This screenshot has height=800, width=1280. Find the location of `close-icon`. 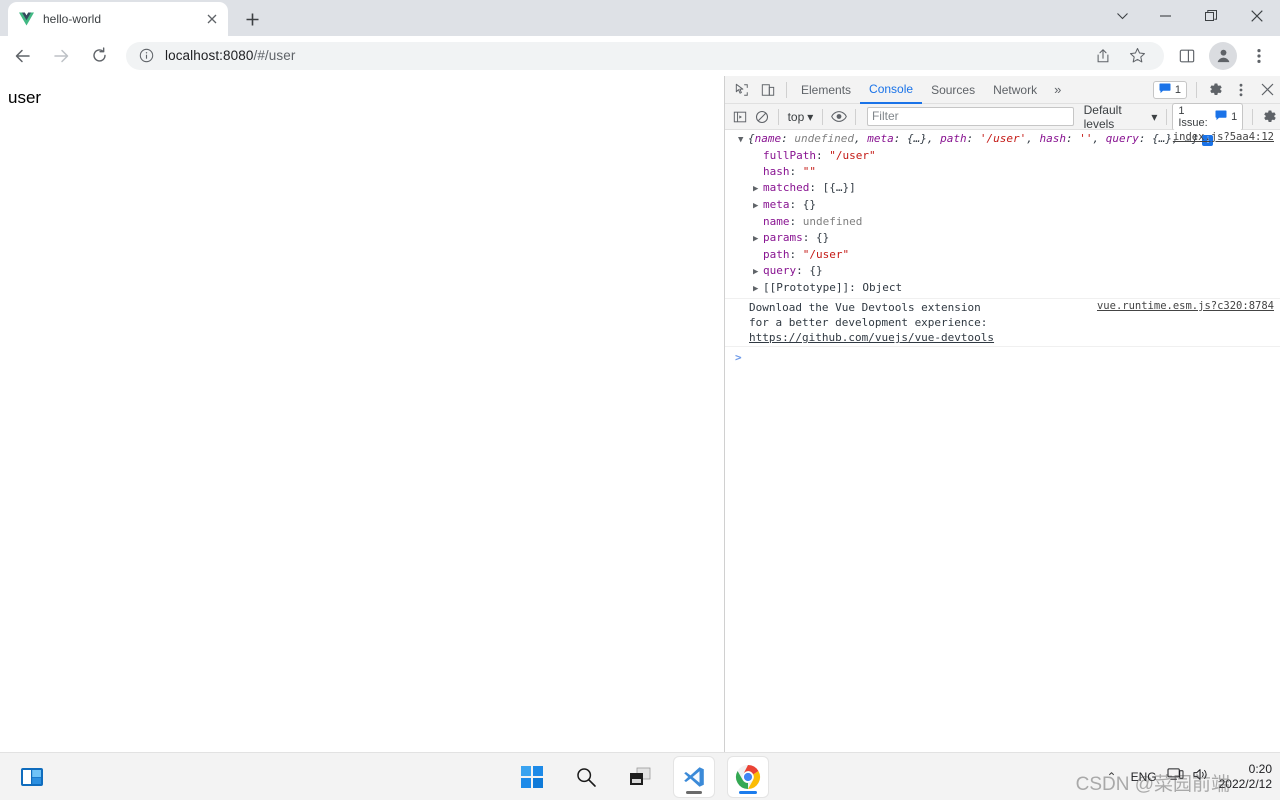

close-icon is located at coordinates (1267, 90).